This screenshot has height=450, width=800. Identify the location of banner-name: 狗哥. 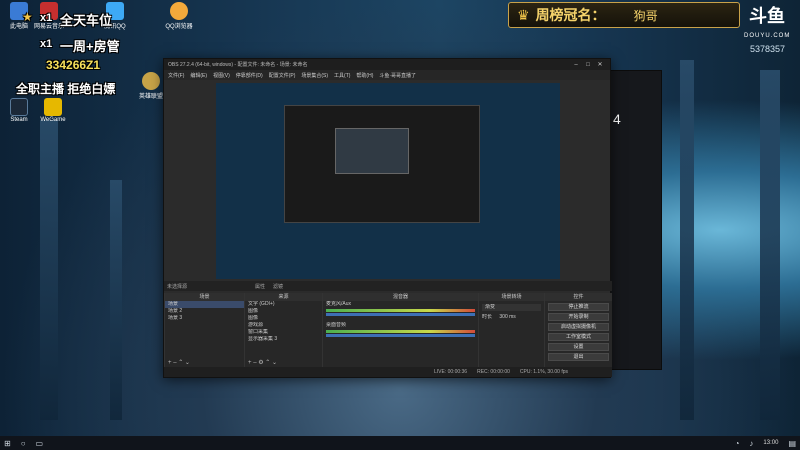
(645, 15).